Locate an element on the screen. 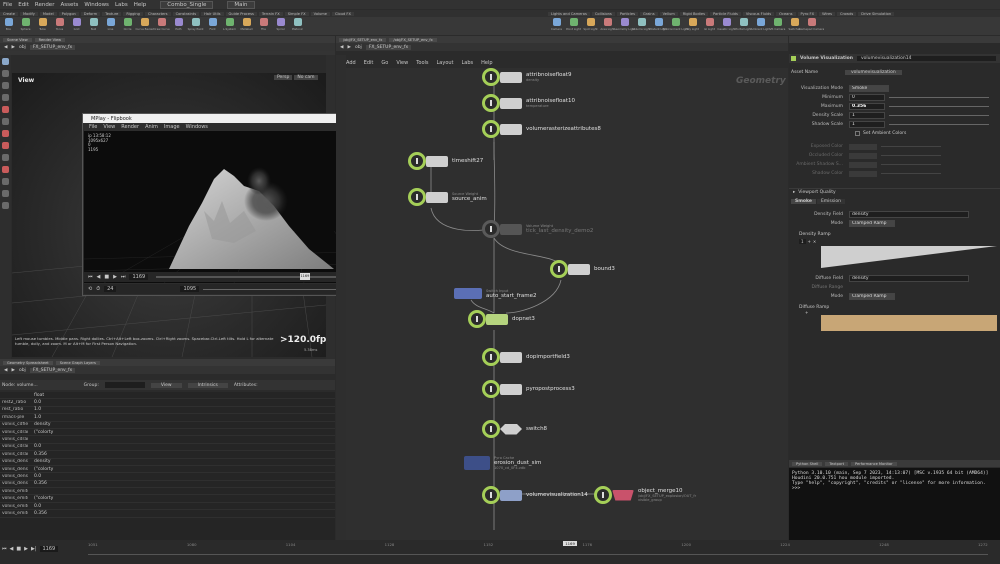  network-node: attribnoisefloat9 density is located at coordinates (526, 77).